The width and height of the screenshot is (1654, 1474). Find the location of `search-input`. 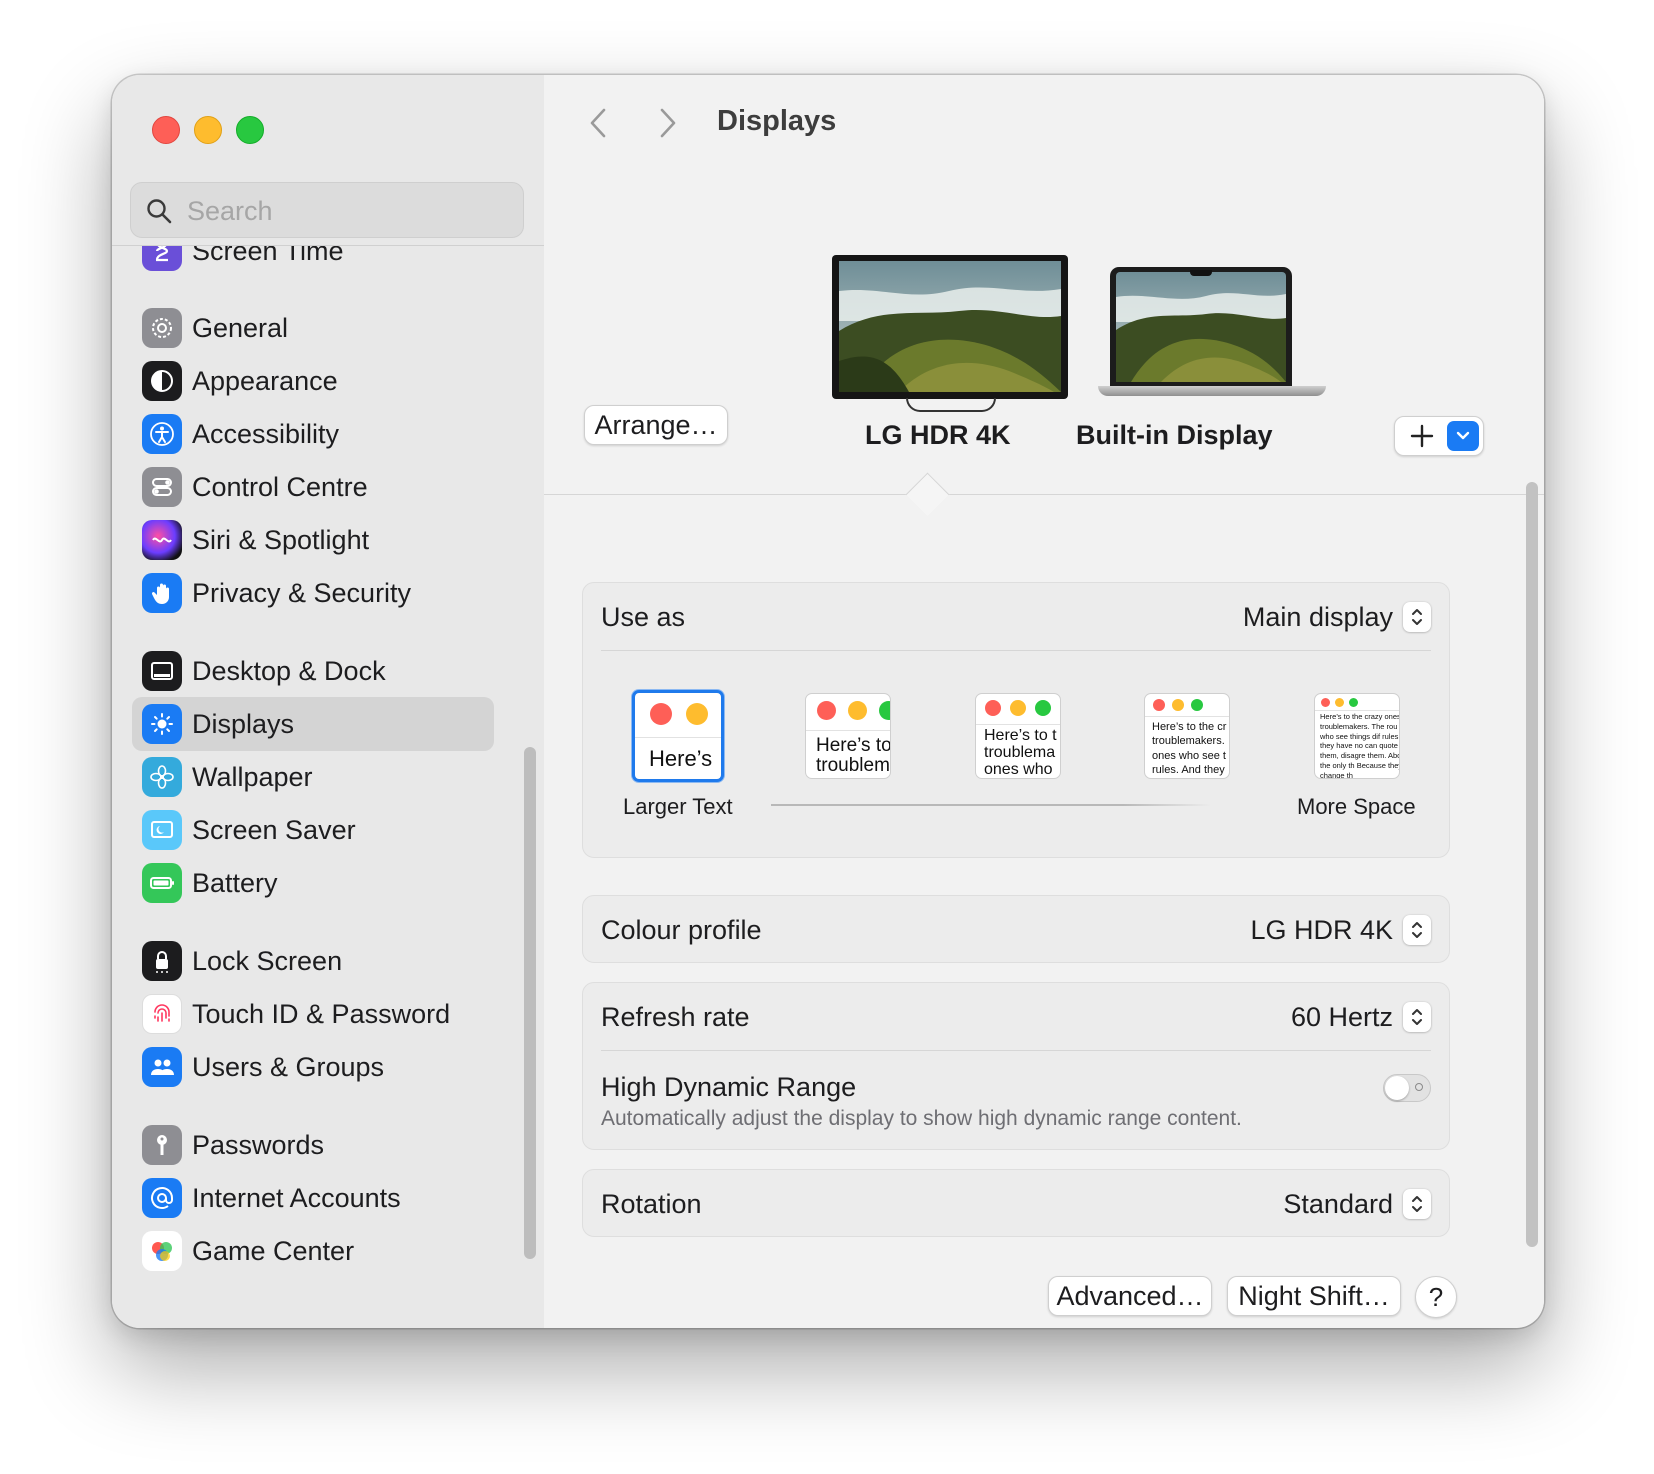

search-input is located at coordinates (347, 211).